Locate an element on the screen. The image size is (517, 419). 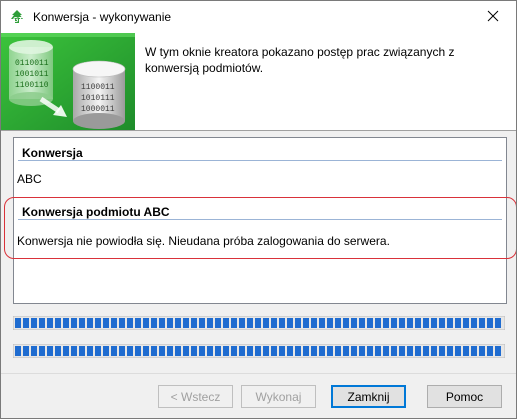
title-bar: GT Konwersja - wykonywanie is located at coordinates (258, 17).